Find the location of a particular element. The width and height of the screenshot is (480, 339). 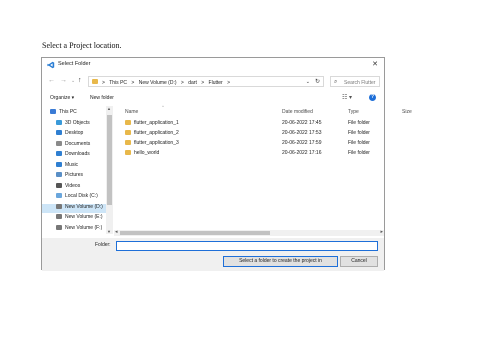

scroll-left-icon: ◂ is located at coordinates (116, 232).